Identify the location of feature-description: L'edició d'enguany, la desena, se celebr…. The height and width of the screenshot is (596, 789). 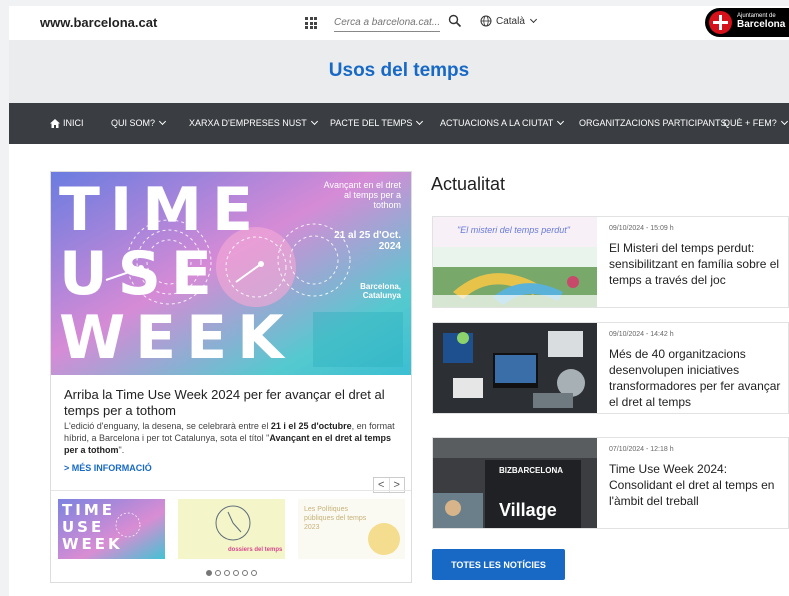
(229, 438).